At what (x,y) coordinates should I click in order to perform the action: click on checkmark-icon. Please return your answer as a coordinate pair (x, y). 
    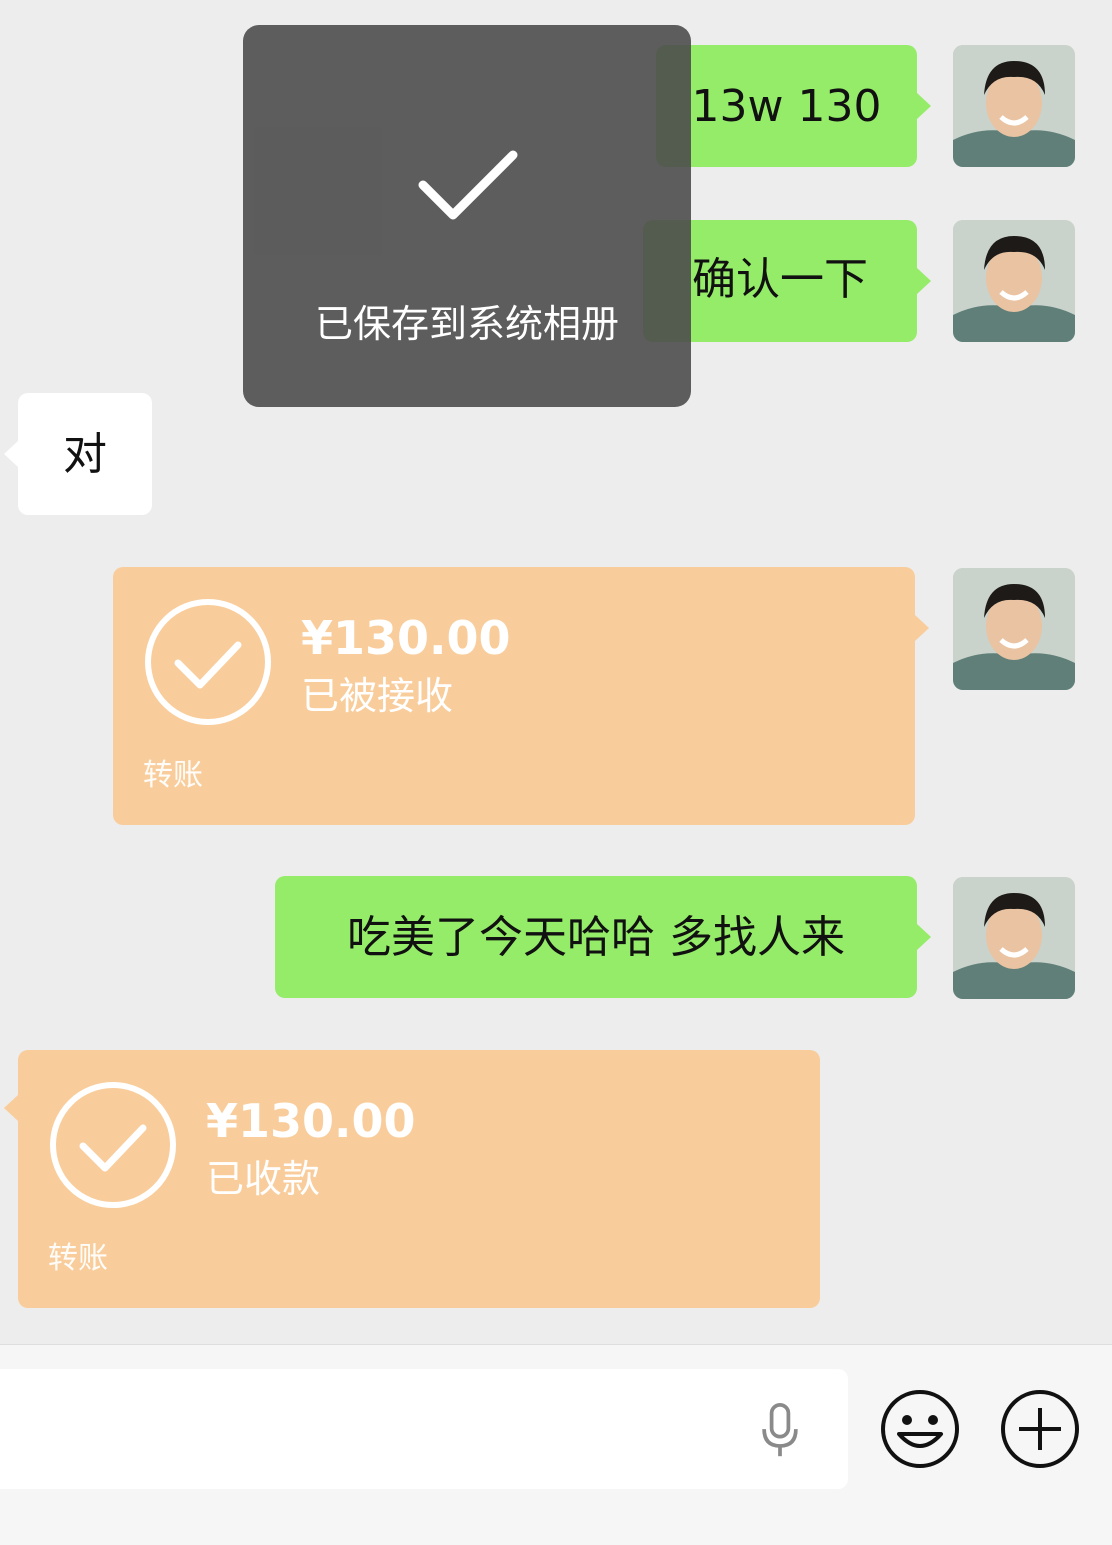
    Looking at the image, I should click on (468, 185).